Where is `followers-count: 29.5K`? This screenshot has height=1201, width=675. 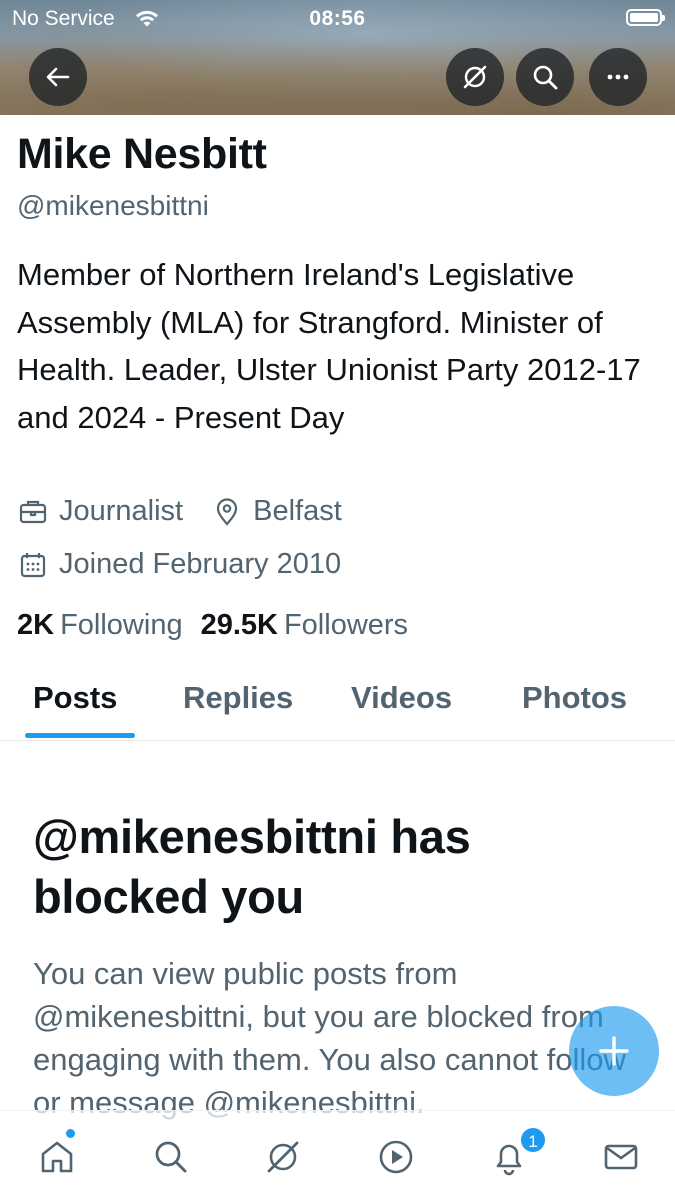
followers-count: 29.5K is located at coordinates (239, 625).